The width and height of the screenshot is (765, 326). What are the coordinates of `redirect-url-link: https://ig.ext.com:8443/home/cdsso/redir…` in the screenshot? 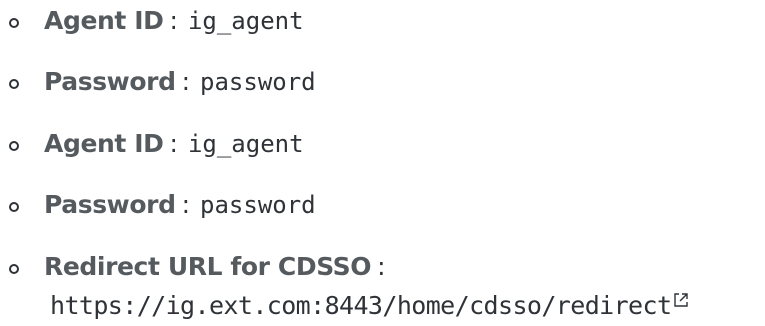 It's located at (370, 306).